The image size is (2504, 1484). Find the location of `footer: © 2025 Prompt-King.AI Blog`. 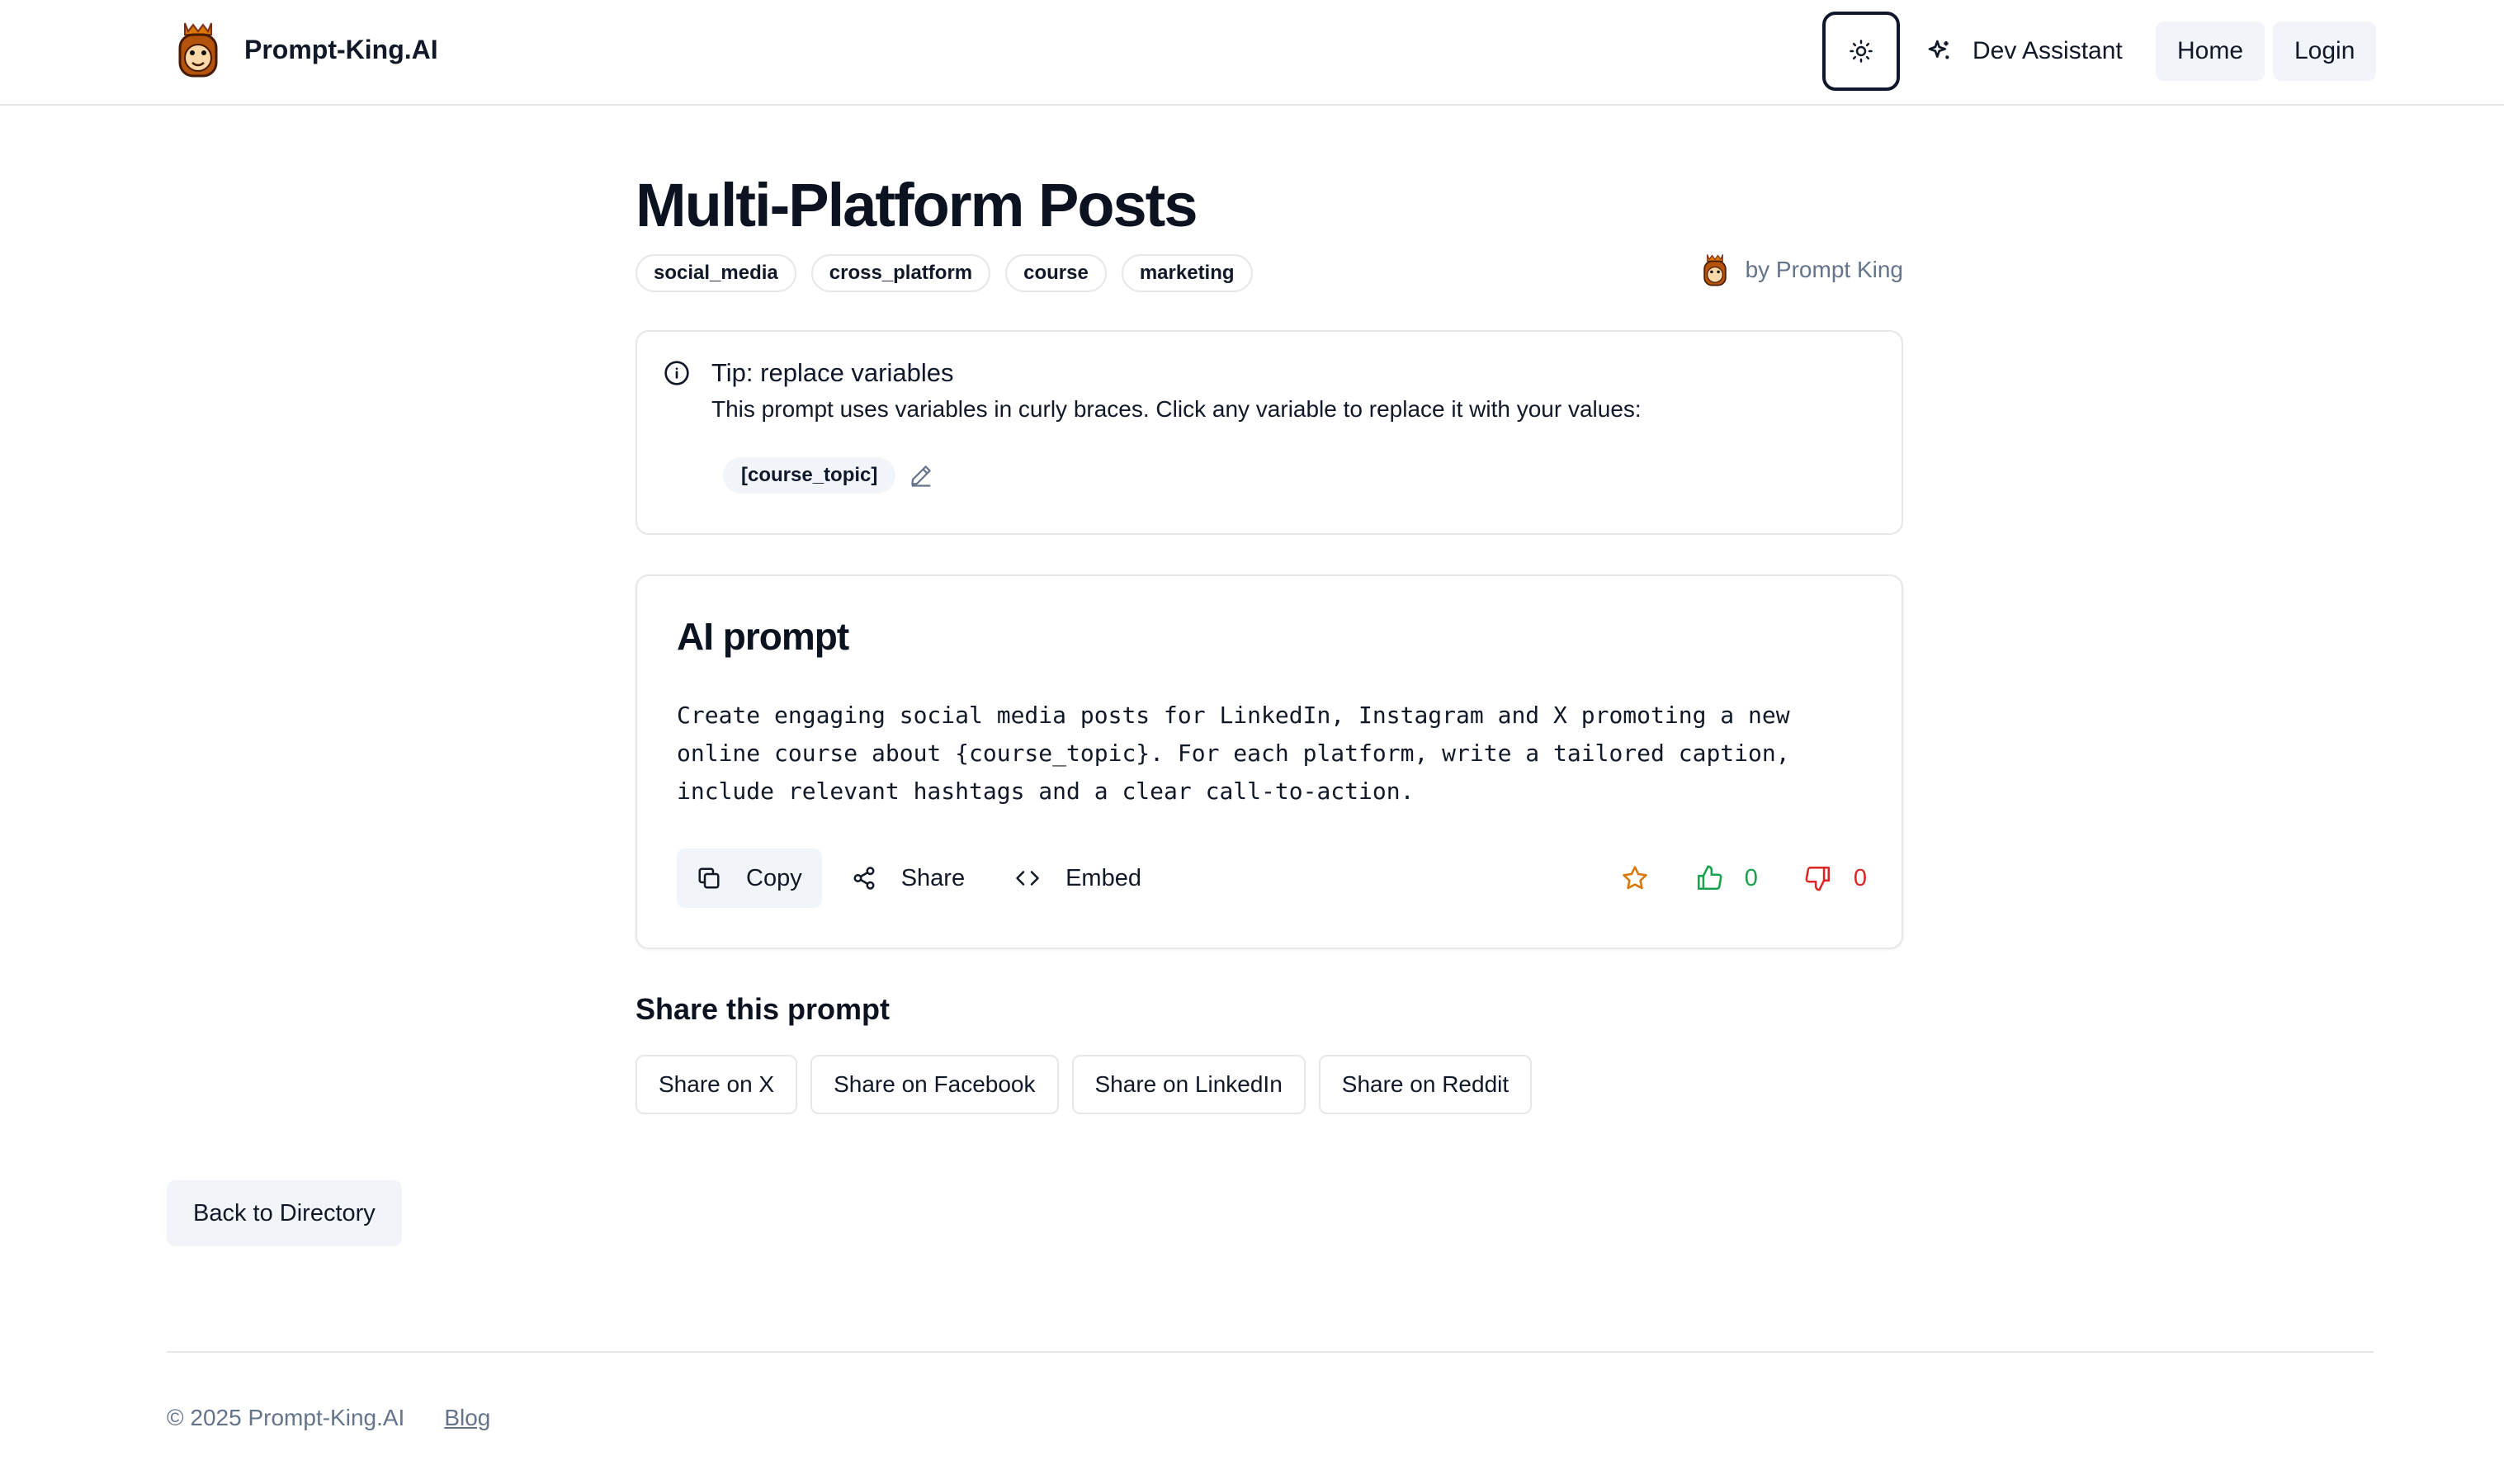

footer: © 2025 Prompt-King.AI Blog is located at coordinates (328, 1418).